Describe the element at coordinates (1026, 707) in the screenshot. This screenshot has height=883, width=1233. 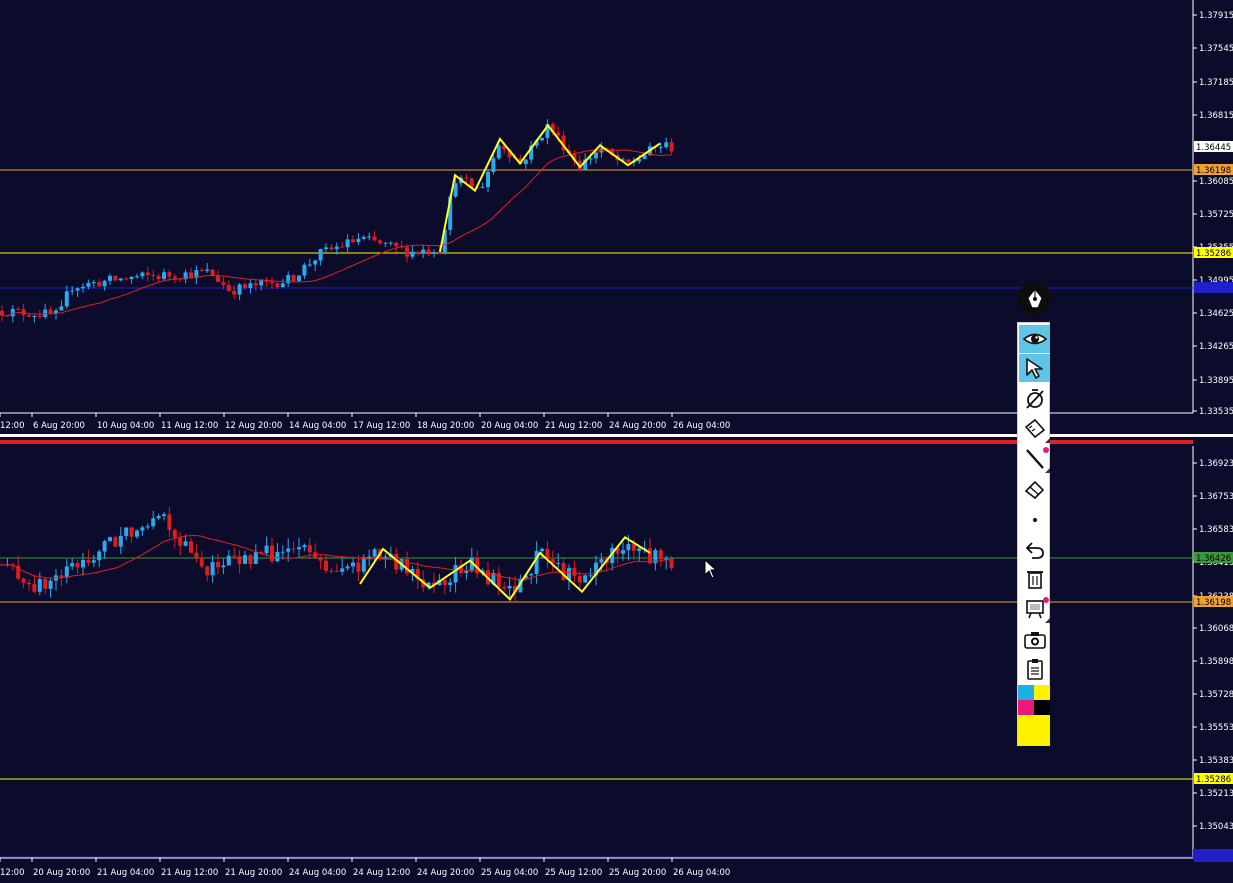
I see `color-swatch-magenta` at that location.